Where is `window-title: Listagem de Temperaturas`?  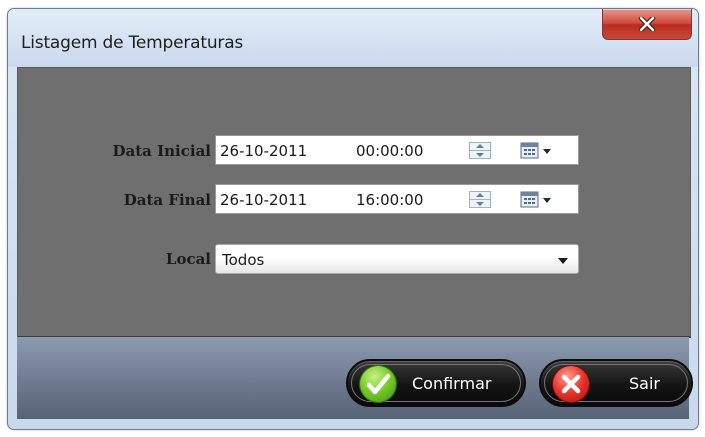
window-title: Listagem de Temperaturas is located at coordinates (132, 43).